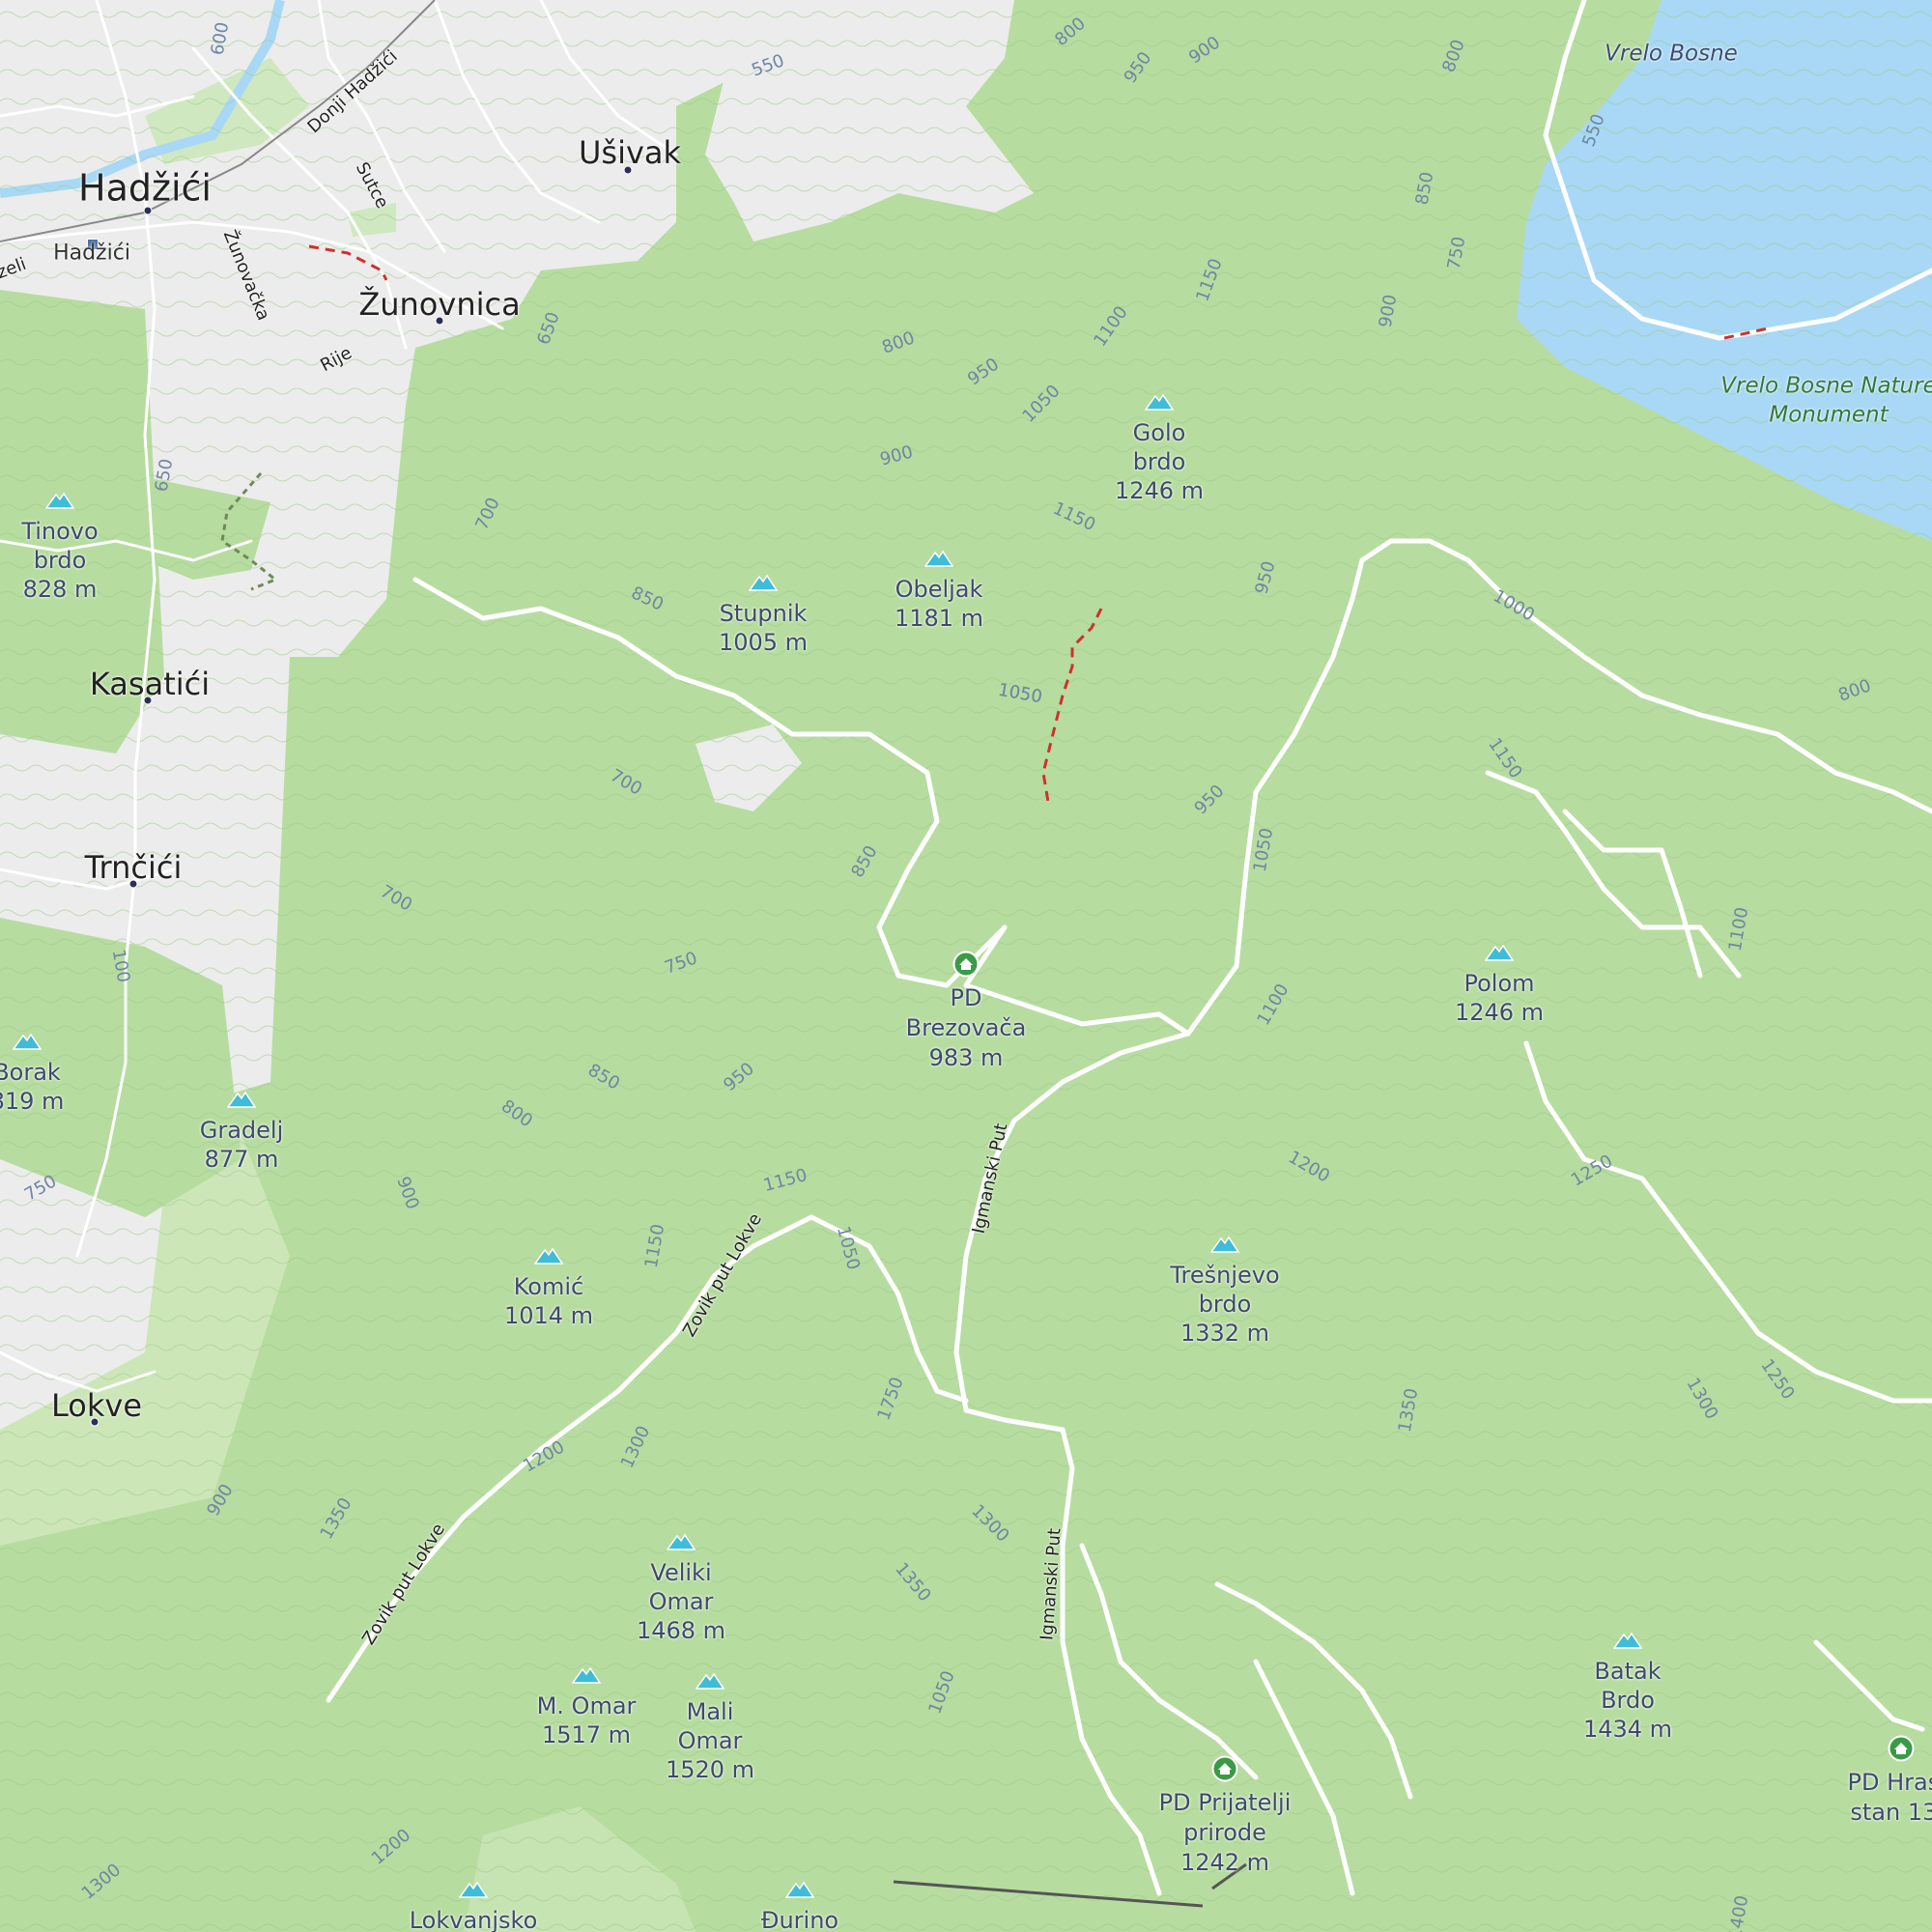  What do you see at coordinates (145, 188) in the screenshot?
I see `town-label-hadzici: Hadžići` at bounding box center [145, 188].